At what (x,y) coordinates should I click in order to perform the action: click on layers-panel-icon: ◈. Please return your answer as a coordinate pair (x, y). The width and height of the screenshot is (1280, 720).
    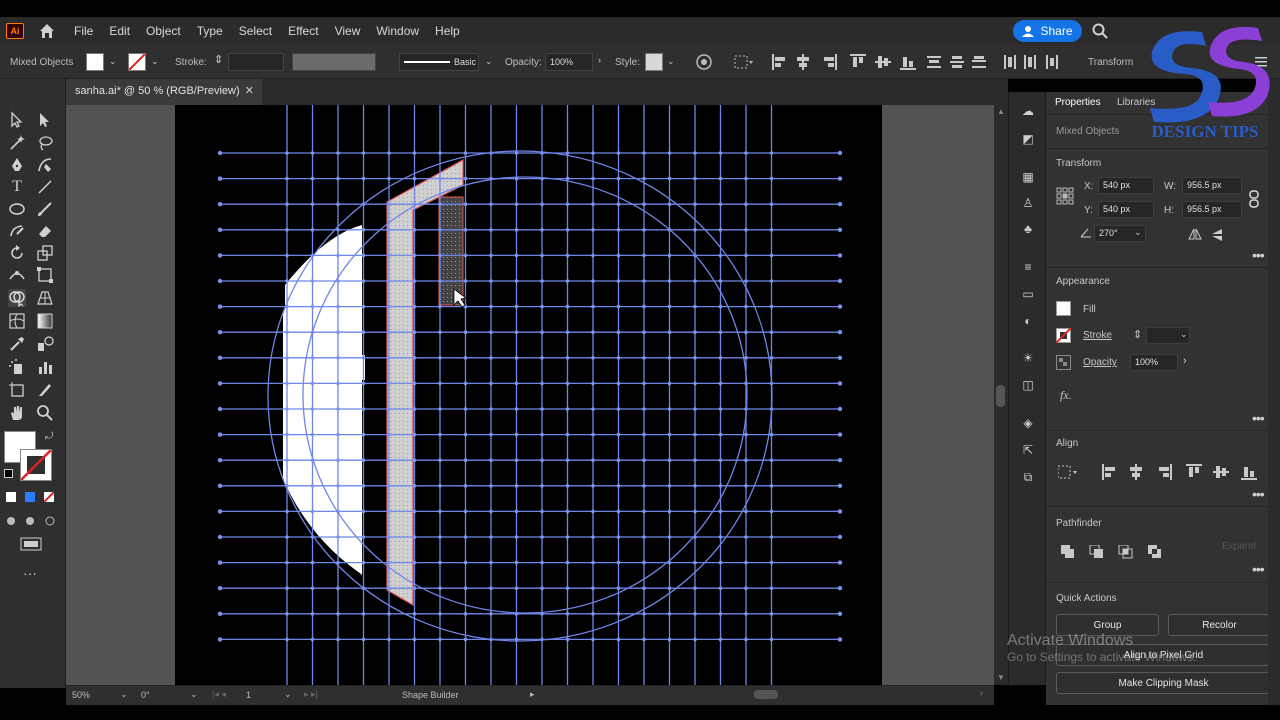
    Looking at the image, I should click on (1028, 423).